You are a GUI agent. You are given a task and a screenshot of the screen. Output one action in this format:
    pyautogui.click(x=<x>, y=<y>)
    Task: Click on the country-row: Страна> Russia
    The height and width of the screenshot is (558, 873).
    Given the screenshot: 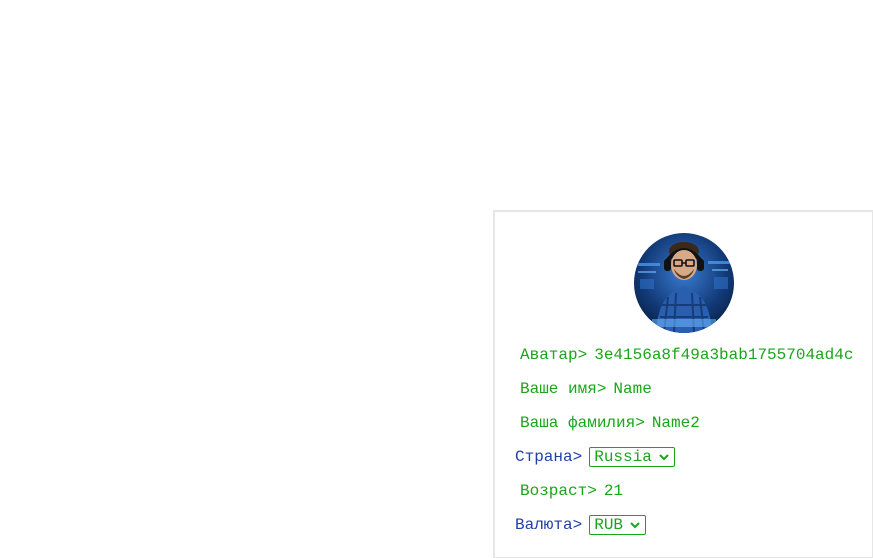 What is the action you would take?
    pyautogui.click(x=595, y=457)
    